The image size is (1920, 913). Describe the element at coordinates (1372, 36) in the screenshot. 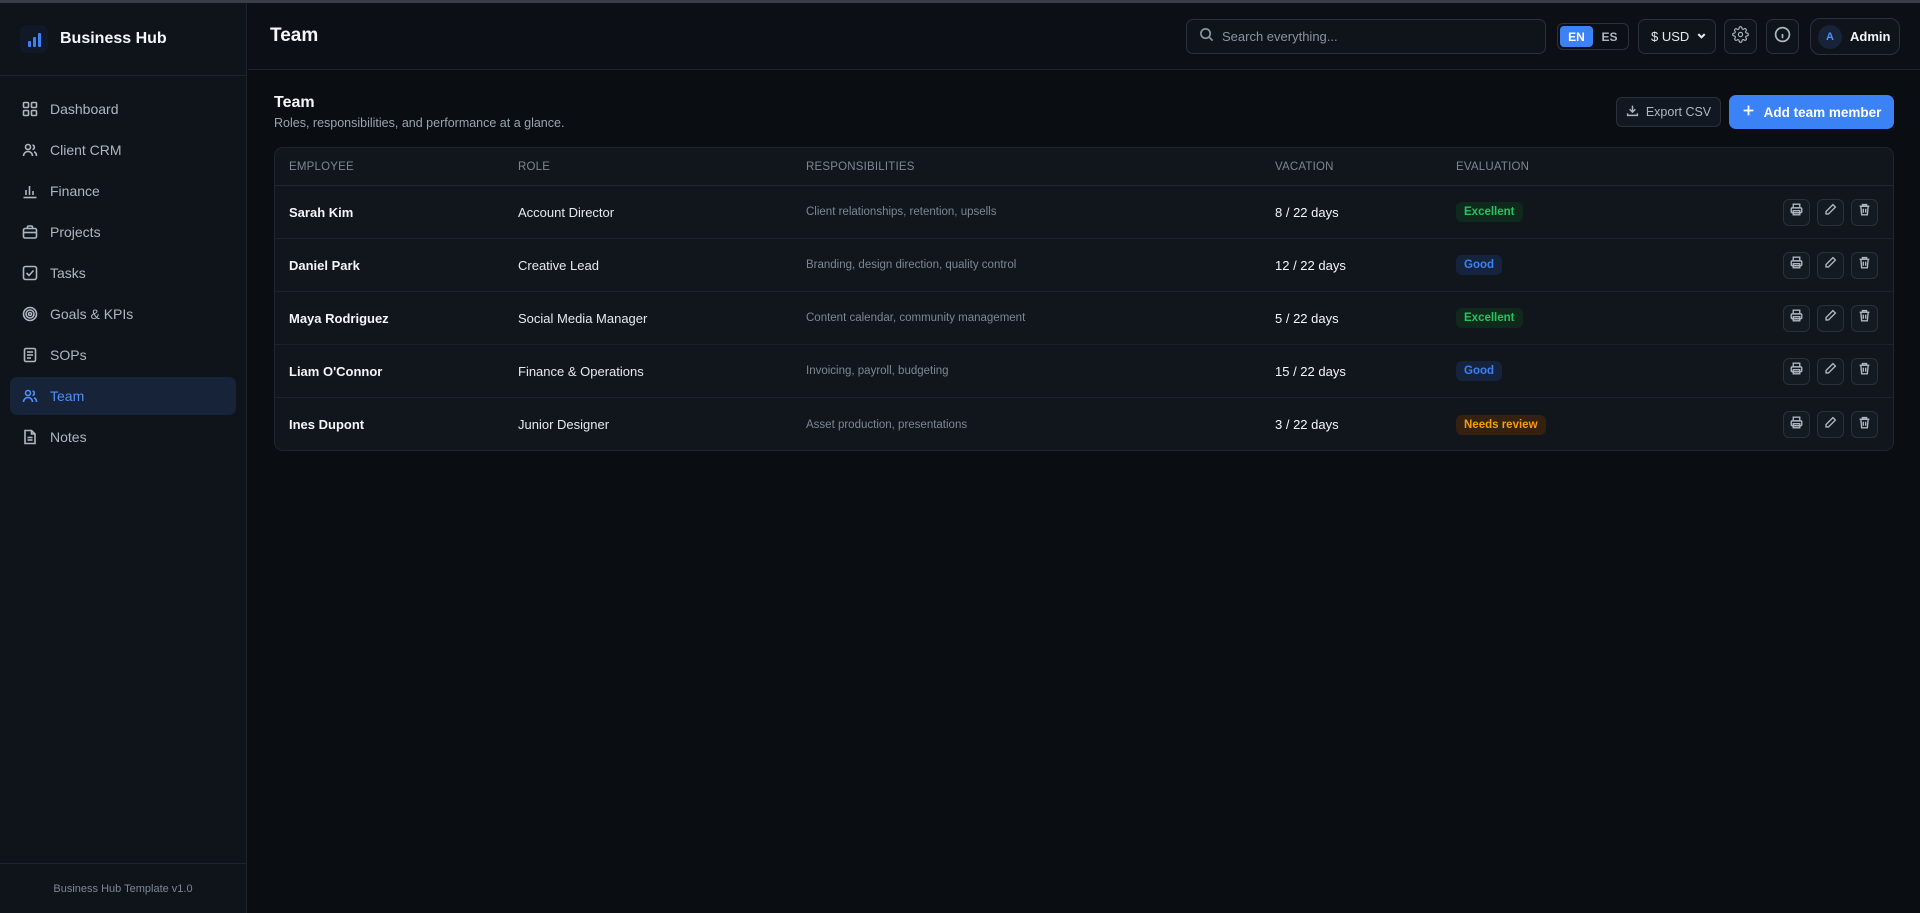

I see `search-input` at that location.